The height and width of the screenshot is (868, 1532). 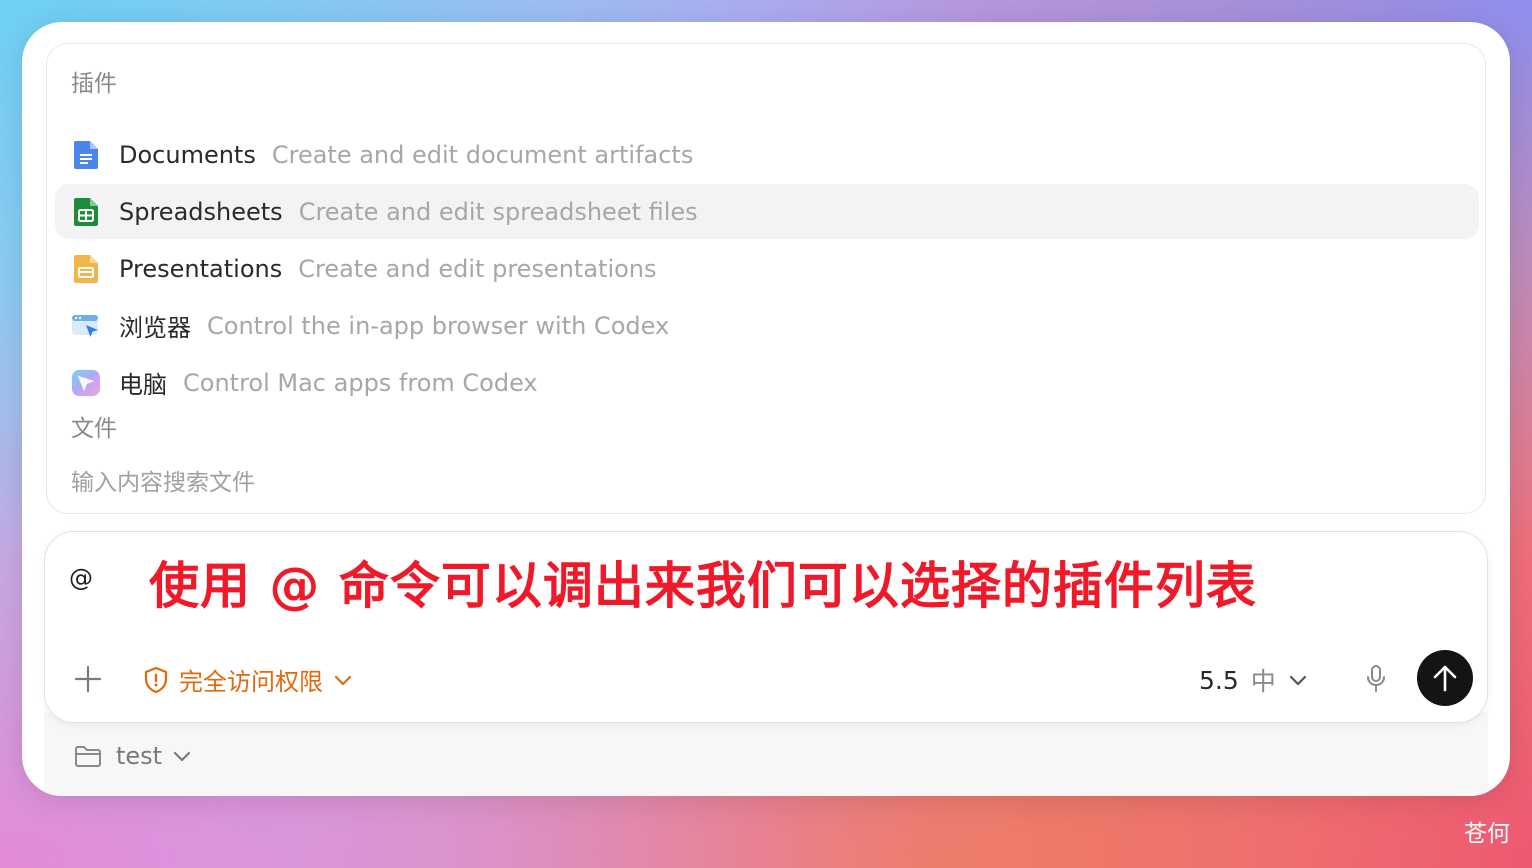 What do you see at coordinates (163, 483) in the screenshot?
I see `file-search-hint: 输入内容搜索文件` at bounding box center [163, 483].